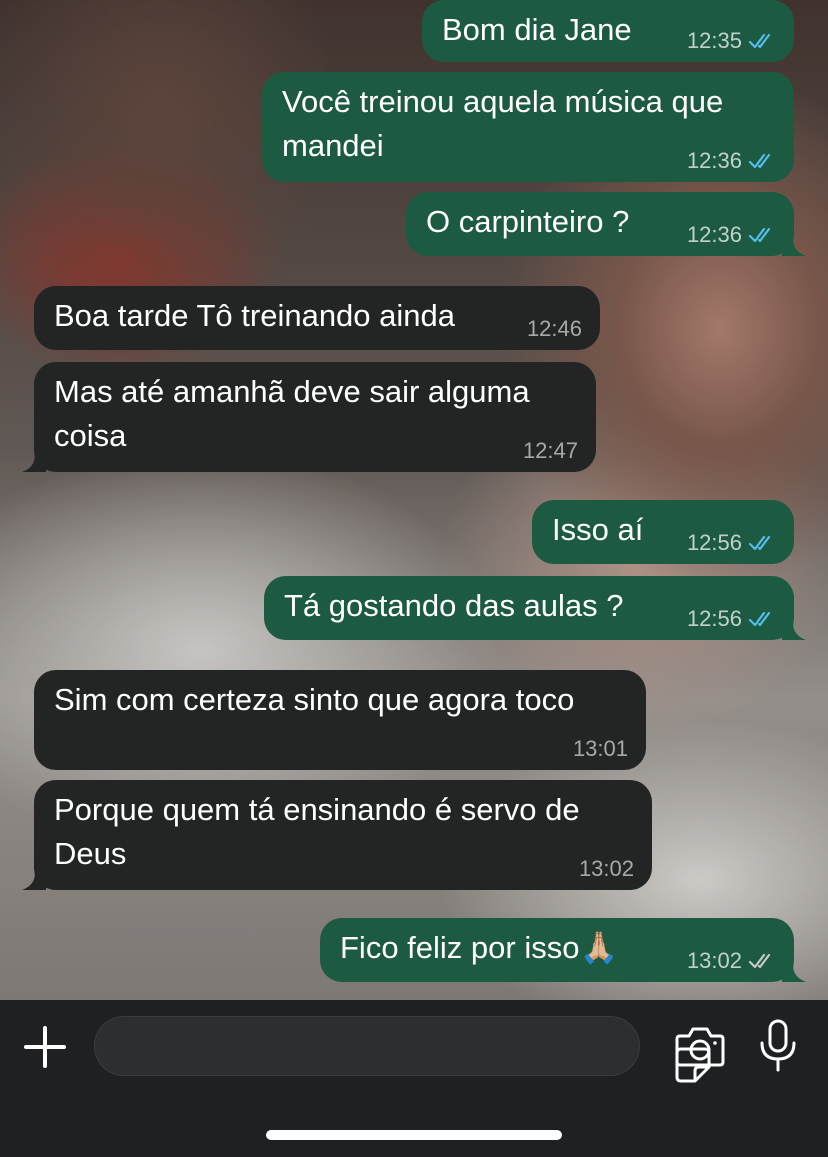  What do you see at coordinates (778, 1046) in the screenshot?
I see `microphone-icon` at bounding box center [778, 1046].